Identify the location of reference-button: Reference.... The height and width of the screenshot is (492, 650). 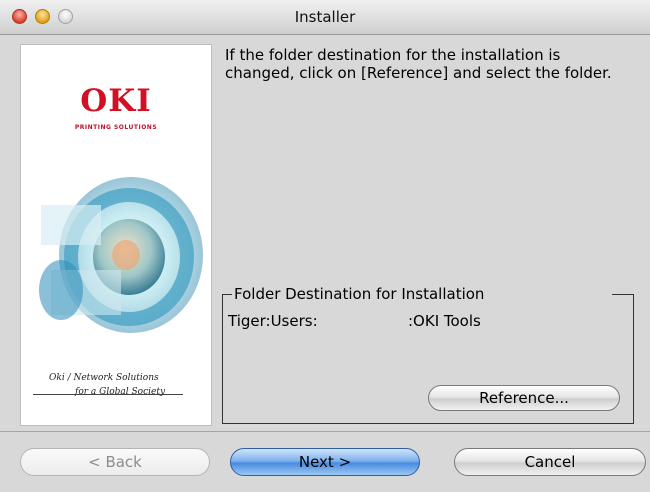
(524, 398).